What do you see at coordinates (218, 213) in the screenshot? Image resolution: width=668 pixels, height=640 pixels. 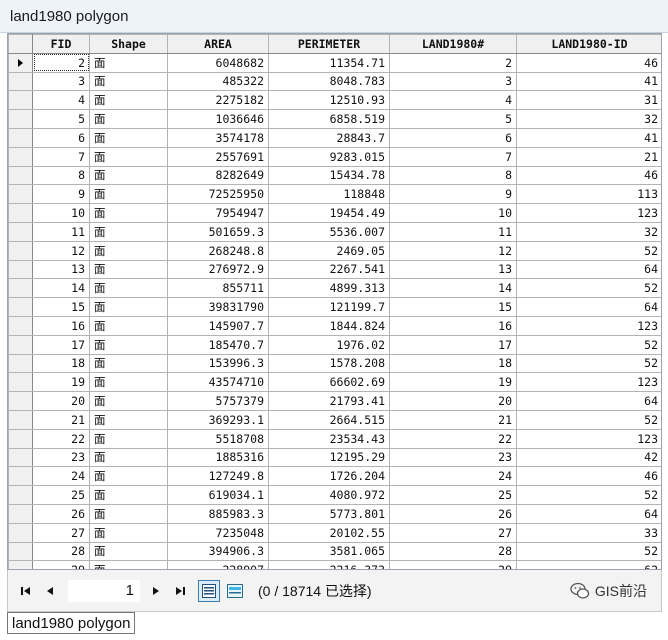 I see `cell-area: 7954947` at bounding box center [218, 213].